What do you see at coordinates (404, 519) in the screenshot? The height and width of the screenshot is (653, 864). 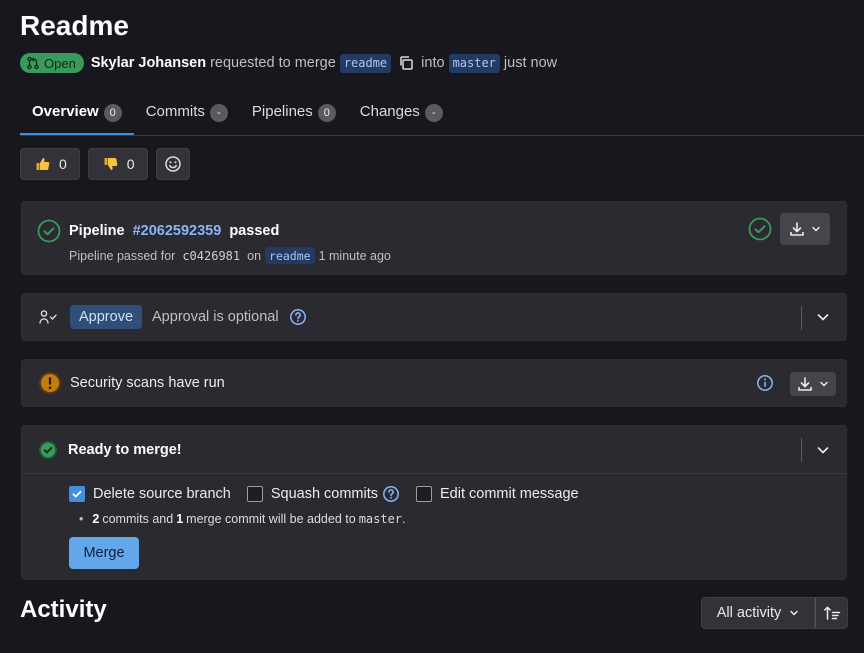 I see `note-end: .` at bounding box center [404, 519].